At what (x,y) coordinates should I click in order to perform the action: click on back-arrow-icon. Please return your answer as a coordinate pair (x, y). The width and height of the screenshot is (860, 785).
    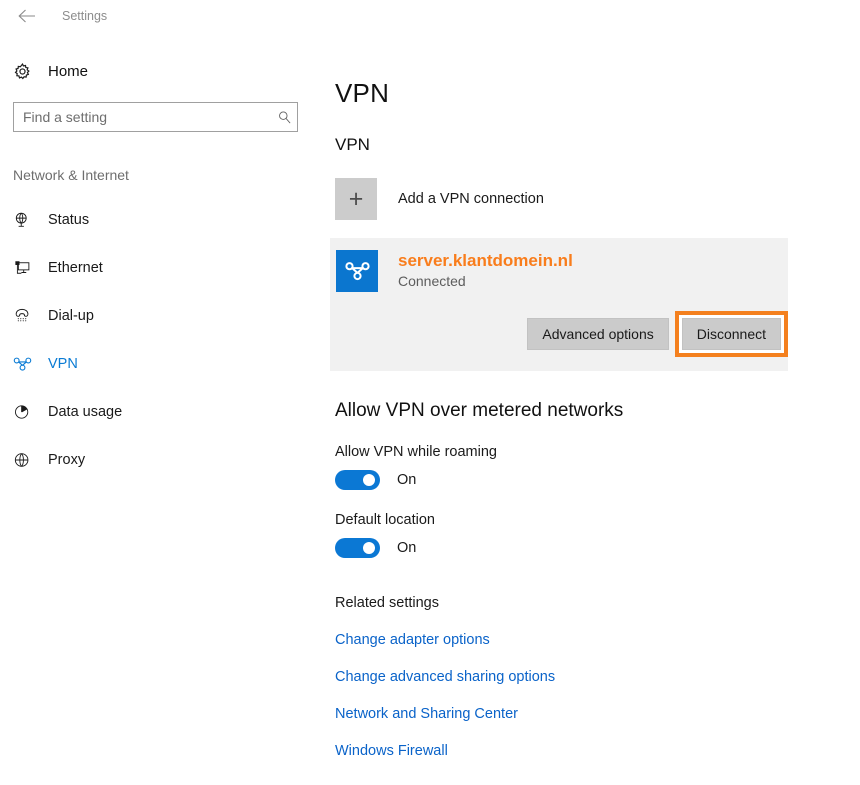
    Looking at the image, I should click on (27, 16).